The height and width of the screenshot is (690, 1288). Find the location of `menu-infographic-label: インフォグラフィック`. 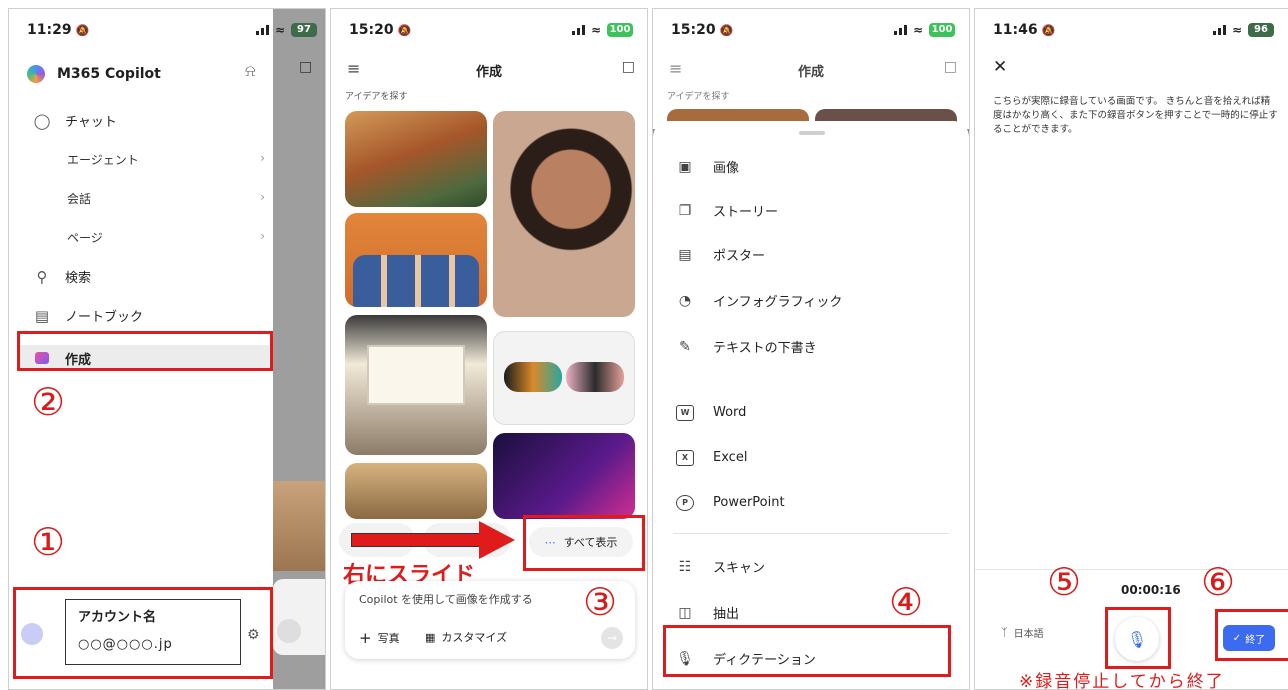

menu-infographic-label: インフォグラフィック is located at coordinates (778, 302).